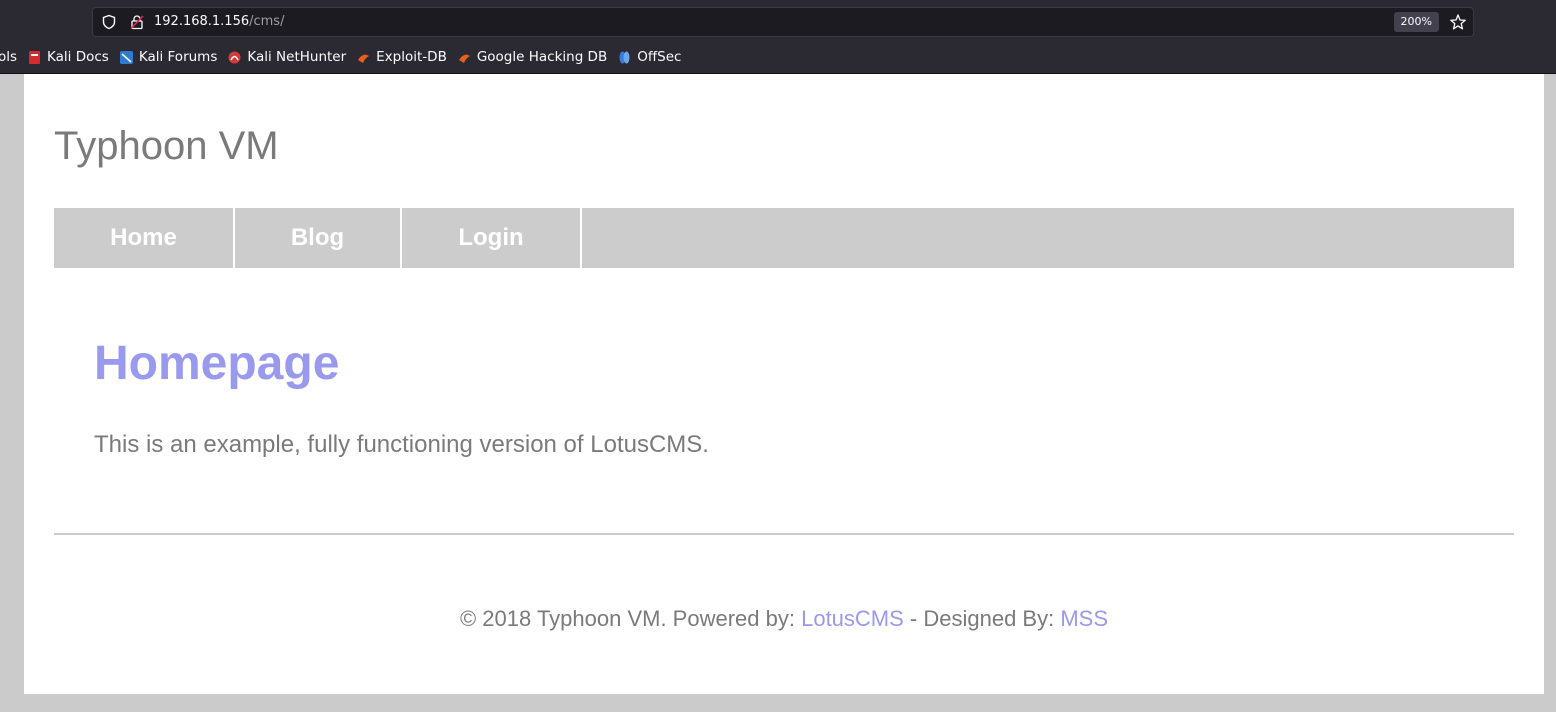 This screenshot has height=712, width=1556. What do you see at coordinates (137, 22) in the screenshot?
I see `insecure-lock-icon` at bounding box center [137, 22].